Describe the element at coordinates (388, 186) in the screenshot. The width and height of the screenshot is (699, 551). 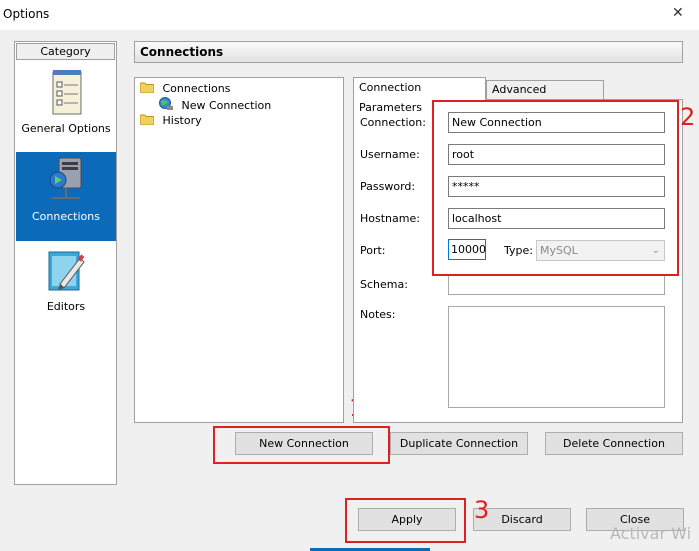
I see `password-label: Password:` at that location.